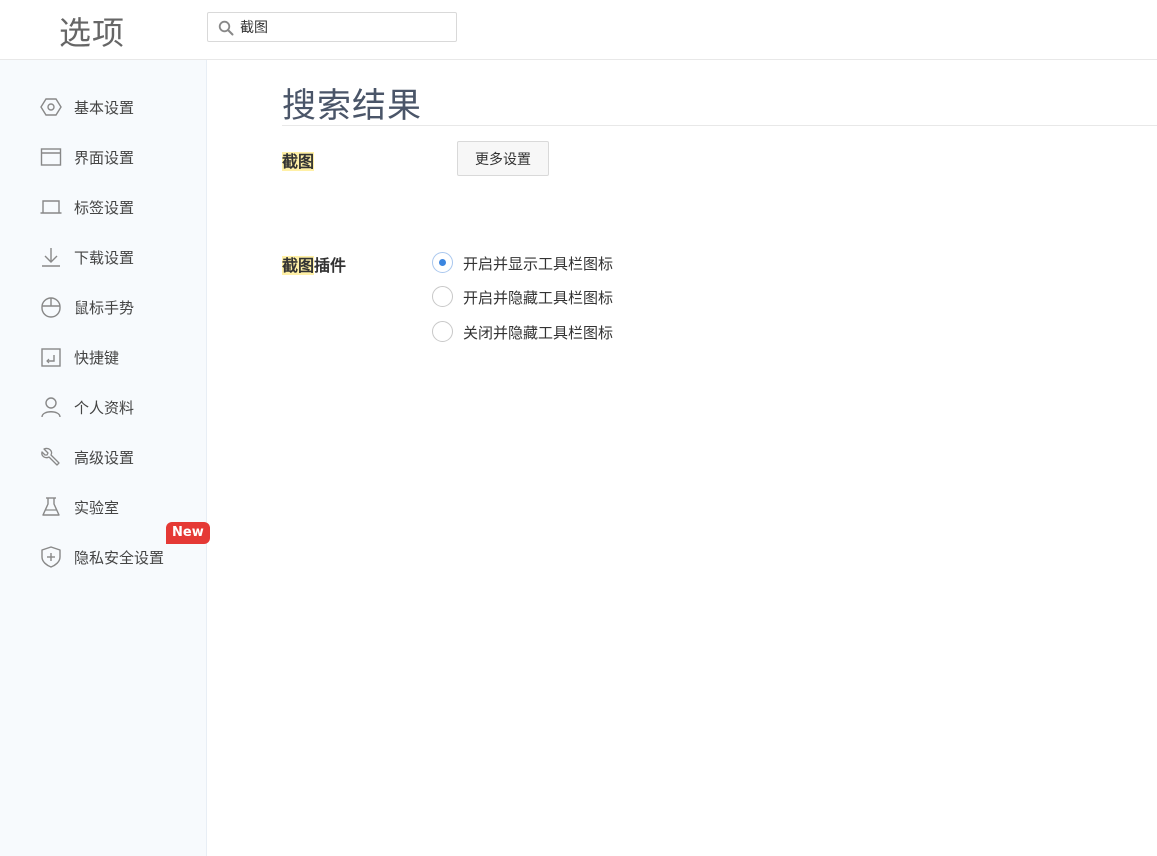  I want to click on sidebar-item-label: 基本设置, so click(104, 108).